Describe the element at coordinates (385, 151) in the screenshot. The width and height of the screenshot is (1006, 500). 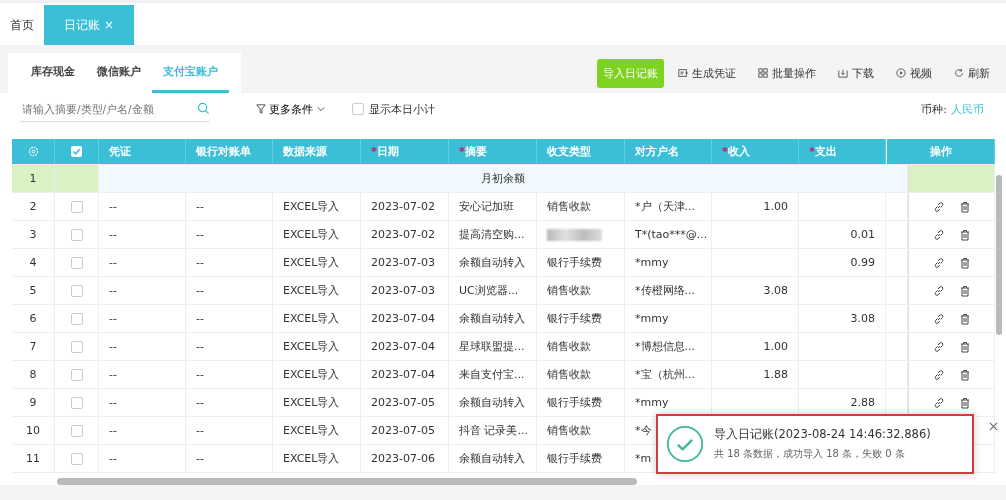
I see `column-header: *日期` at that location.